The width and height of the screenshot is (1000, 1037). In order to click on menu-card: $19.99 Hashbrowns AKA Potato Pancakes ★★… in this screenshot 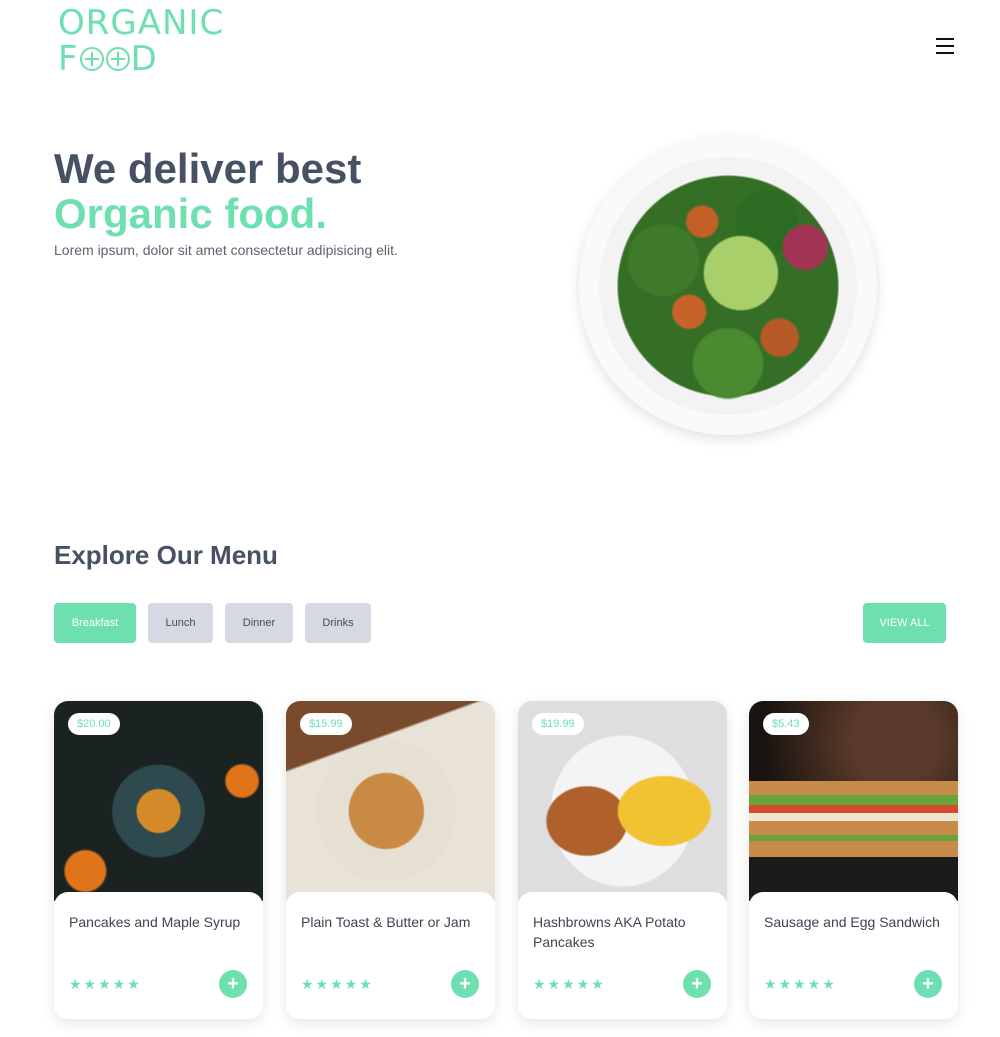, I will do `click(622, 860)`.